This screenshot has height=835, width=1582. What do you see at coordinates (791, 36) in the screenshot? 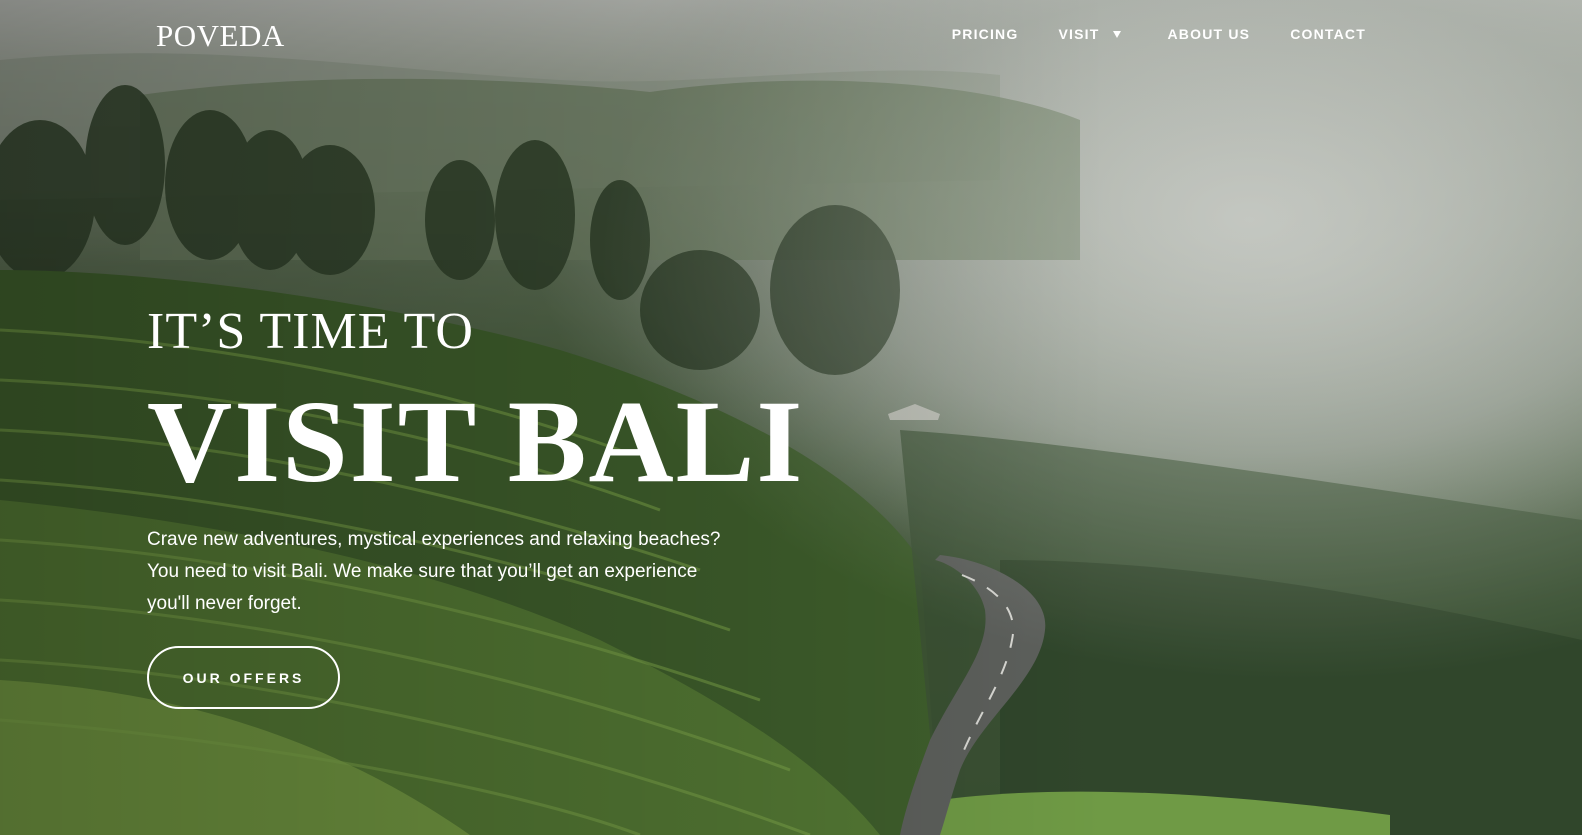
I see `top-navigation-bar: POVEDA PRICING VISIT ABOUT US CONTACT` at bounding box center [791, 36].